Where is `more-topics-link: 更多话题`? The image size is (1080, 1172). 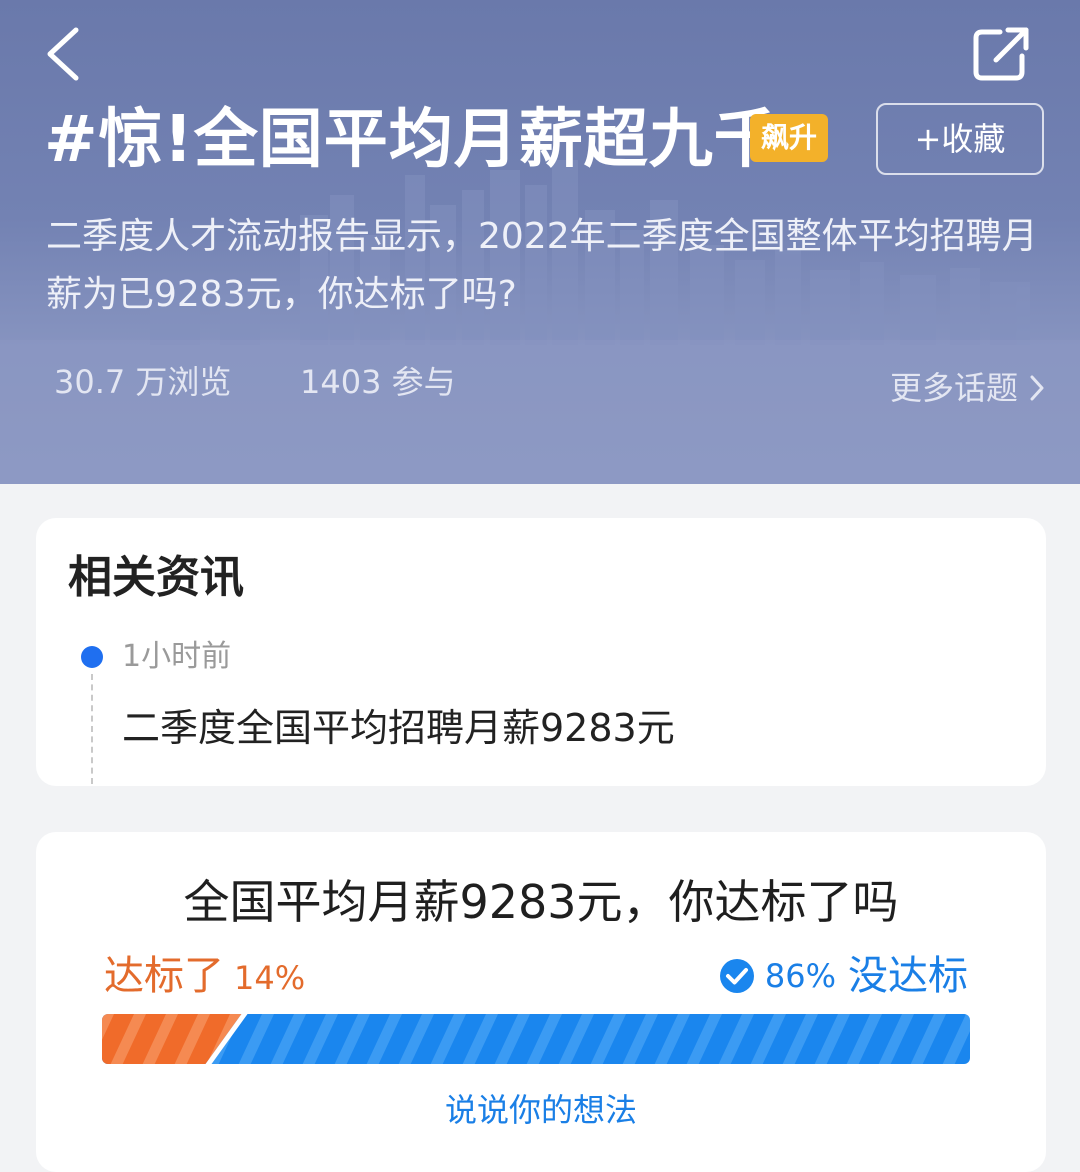 more-topics-link: 更多话题 is located at coordinates (968, 388).